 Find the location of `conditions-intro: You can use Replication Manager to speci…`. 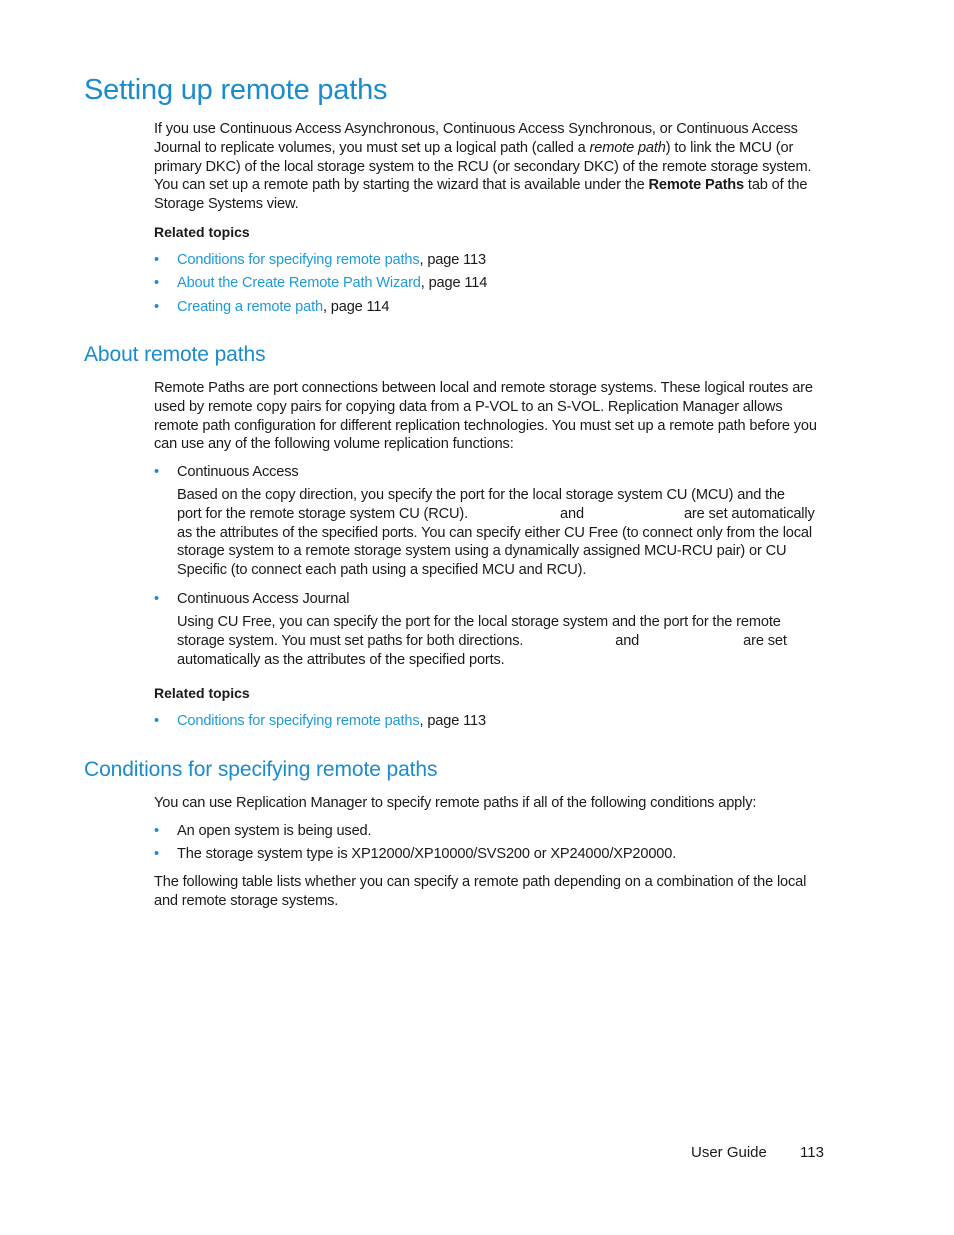

conditions-intro: You can use Replication Manager to speci… is located at coordinates (455, 803).